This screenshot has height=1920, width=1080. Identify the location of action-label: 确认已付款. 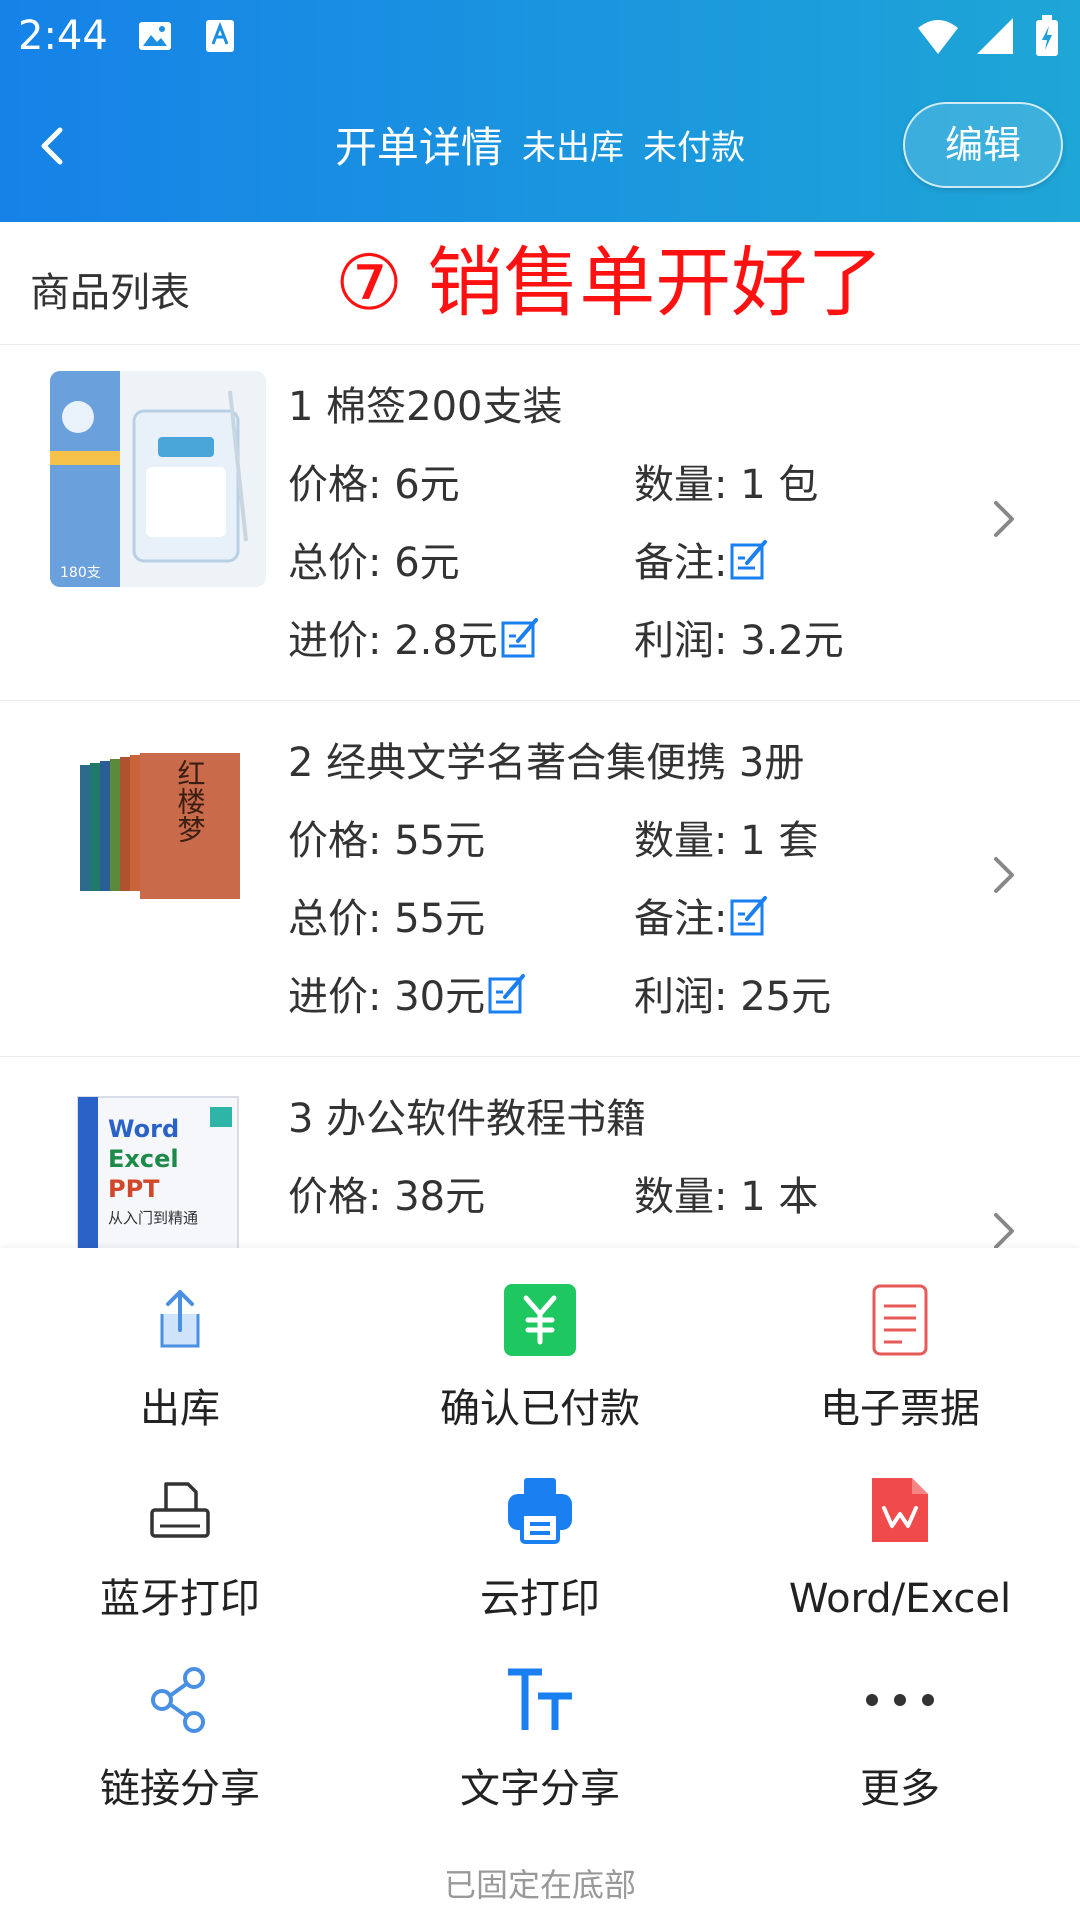
(540, 1409).